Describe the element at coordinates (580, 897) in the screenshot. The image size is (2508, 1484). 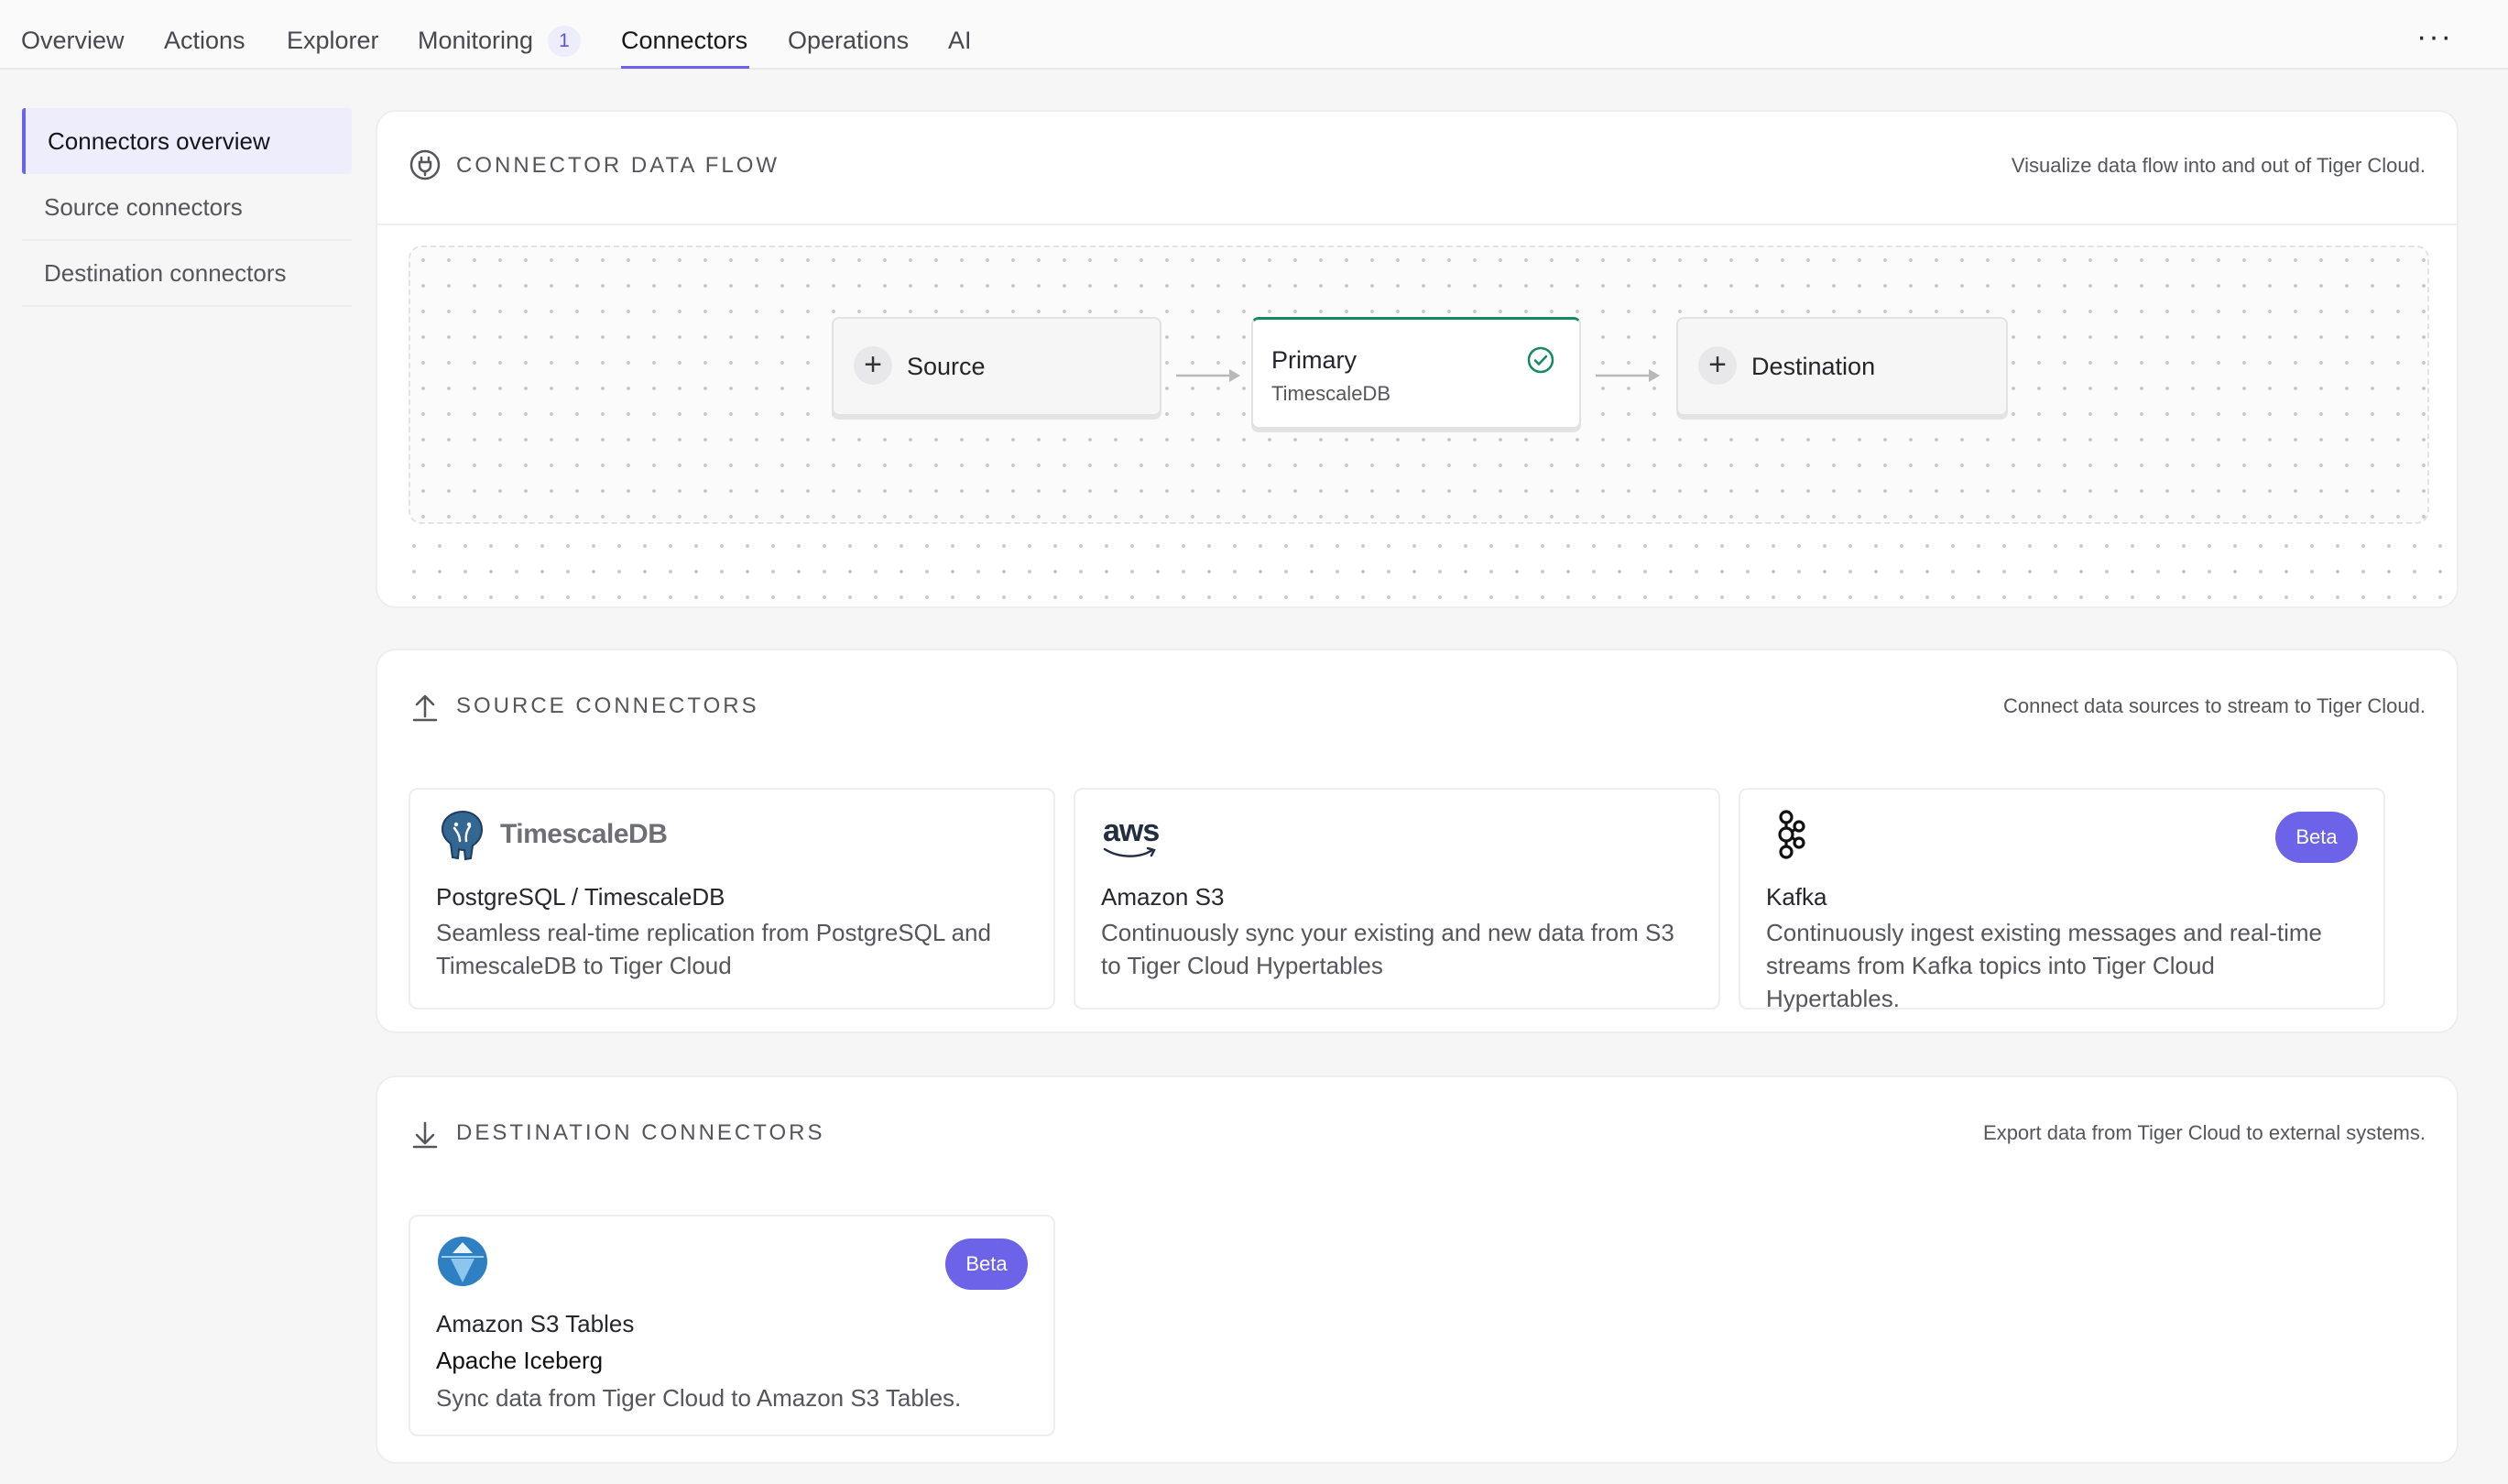
I see `card-title: PostgreSQL / TimescaleDB` at that location.